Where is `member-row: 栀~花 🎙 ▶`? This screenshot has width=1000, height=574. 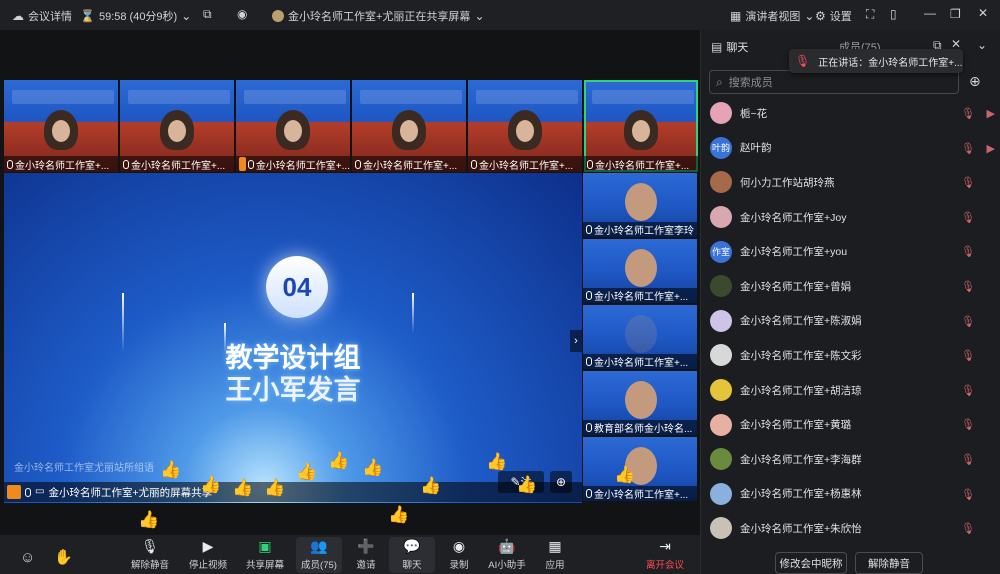
member-row: 栀~花 🎙 ▶ is located at coordinates (850, 113).